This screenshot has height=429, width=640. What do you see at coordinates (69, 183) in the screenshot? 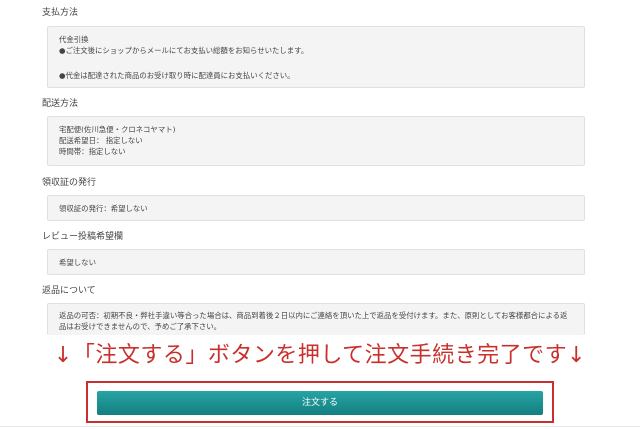
I see `receipt-heading: 領収証の発行` at bounding box center [69, 183].